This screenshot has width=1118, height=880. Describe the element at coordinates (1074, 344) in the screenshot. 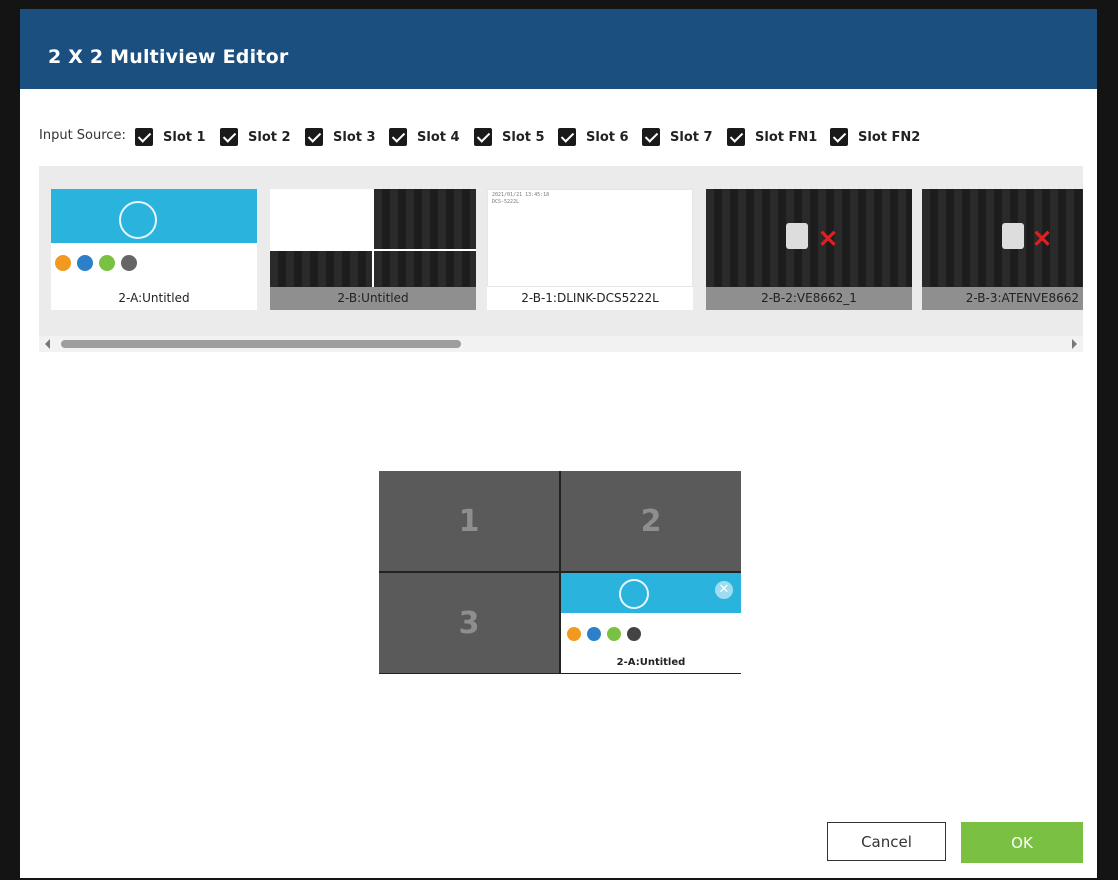

I see `scroll-right-icon` at that location.